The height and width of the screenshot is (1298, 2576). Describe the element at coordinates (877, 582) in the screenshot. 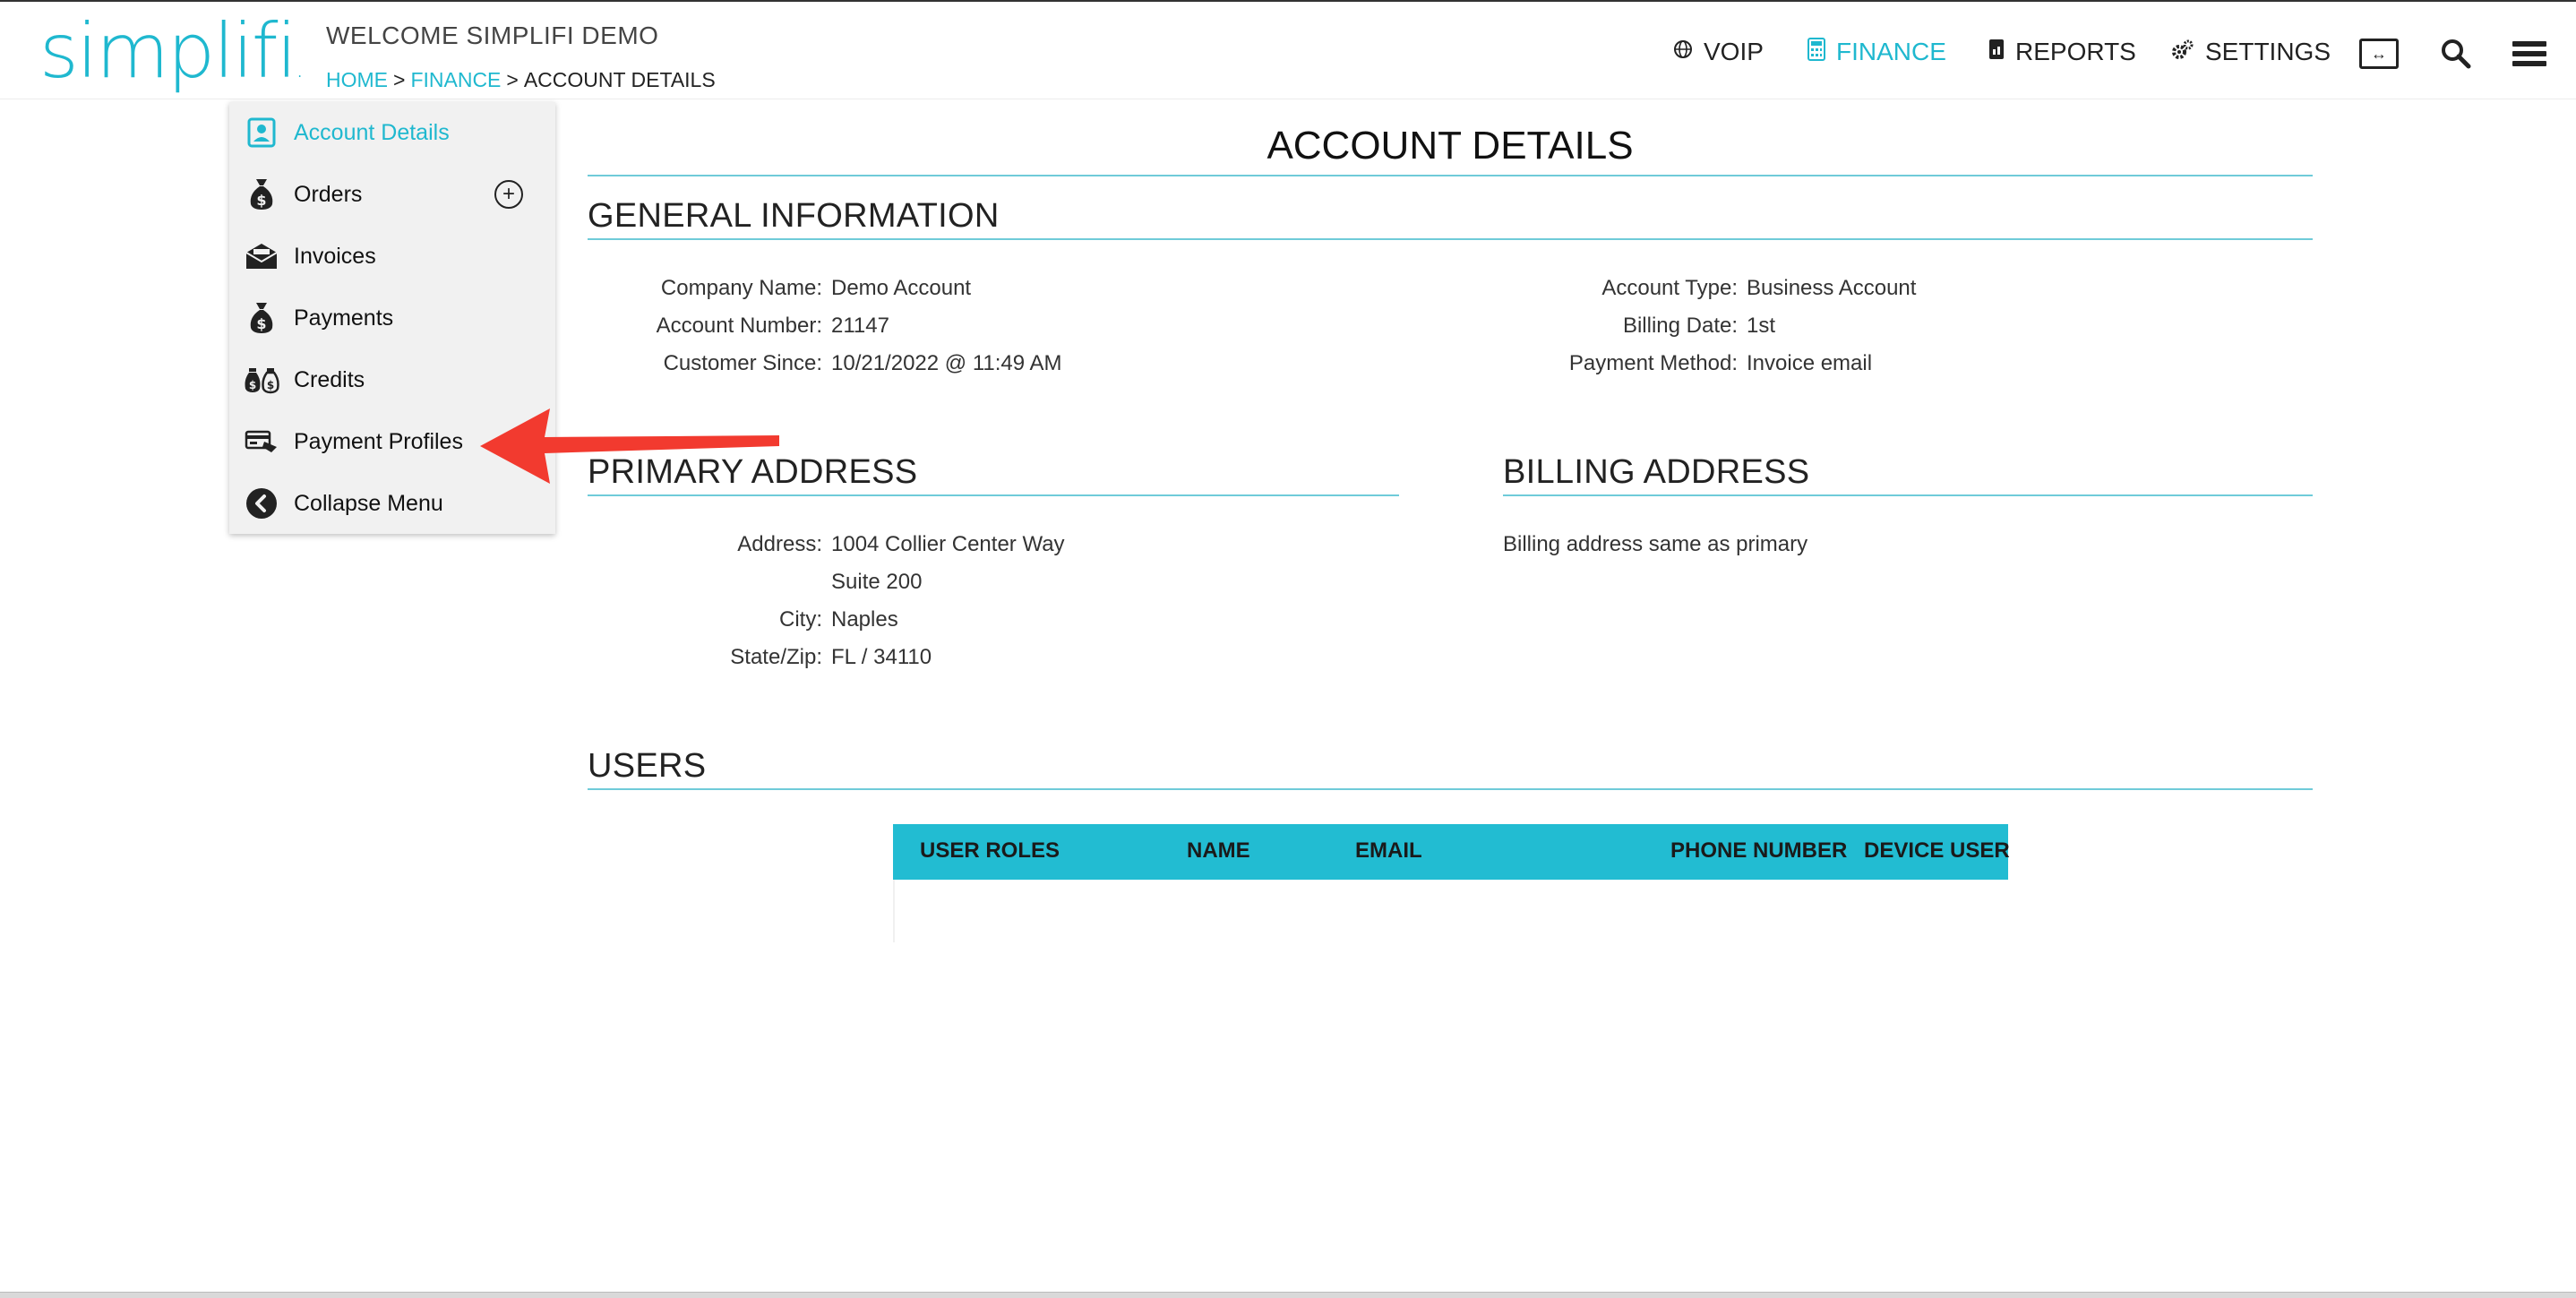

I see `address-line2-value: Suite 200` at that location.